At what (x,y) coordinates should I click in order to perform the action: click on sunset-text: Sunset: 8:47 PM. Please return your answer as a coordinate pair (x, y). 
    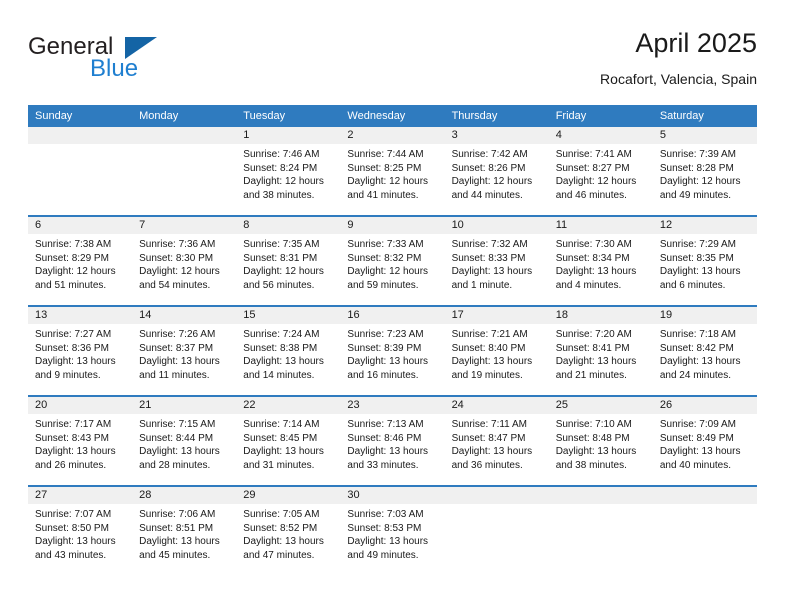
    Looking at the image, I should click on (488, 438).